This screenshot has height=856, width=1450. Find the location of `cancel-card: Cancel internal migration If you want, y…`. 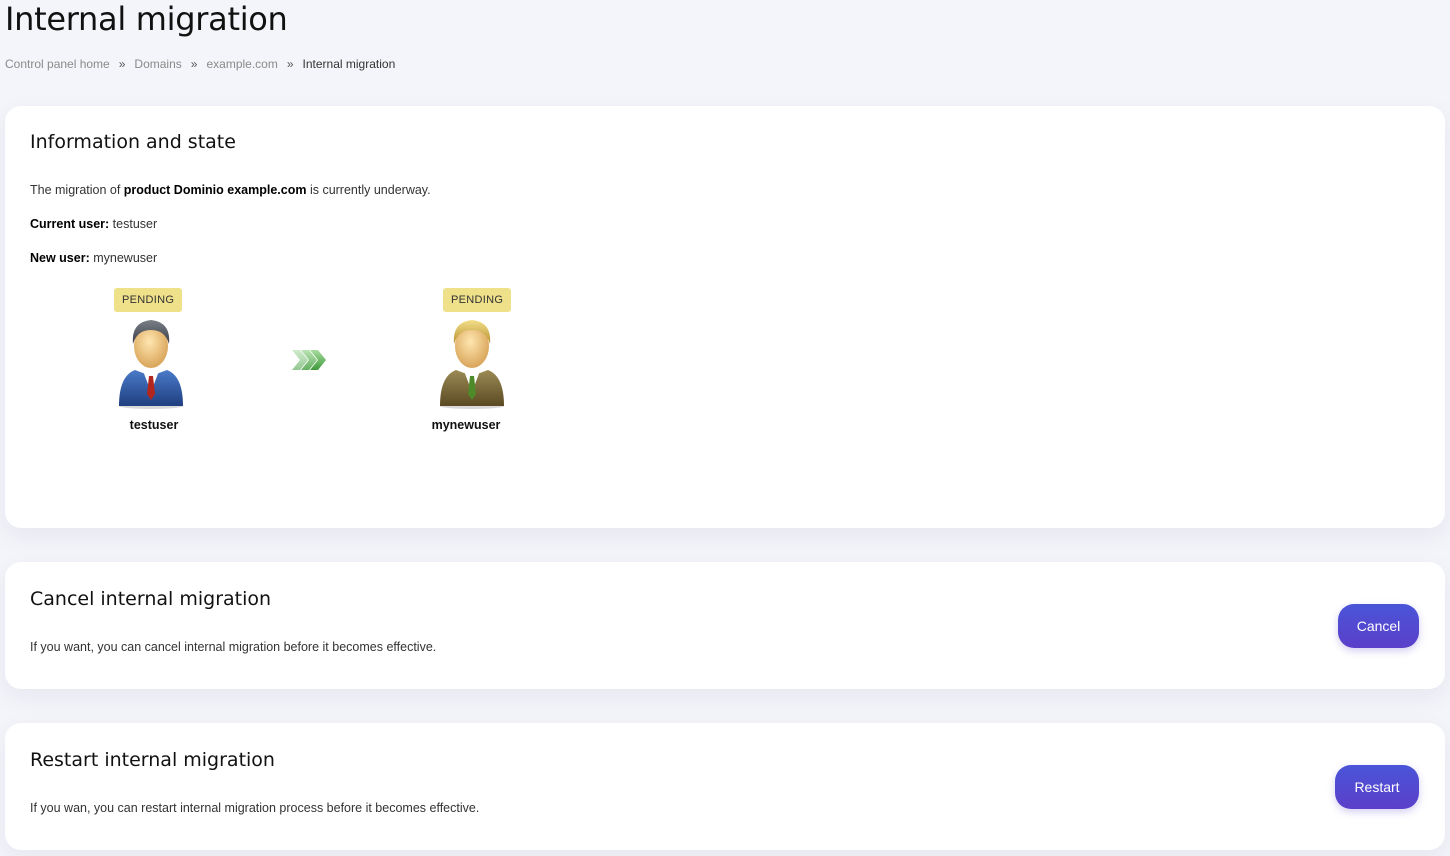

cancel-card: Cancel internal migration If you want, y… is located at coordinates (725, 625).